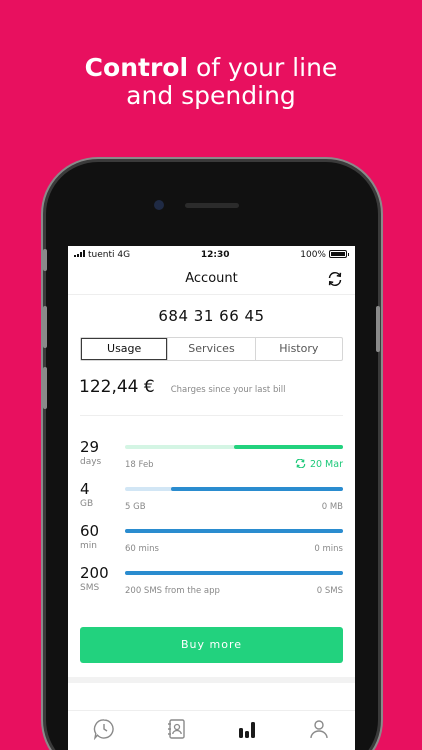 The height and width of the screenshot is (750, 422). What do you see at coordinates (211, 455) in the screenshot?
I see `usage-row-days: 29 days 18 Feb 20 Mar` at bounding box center [211, 455].